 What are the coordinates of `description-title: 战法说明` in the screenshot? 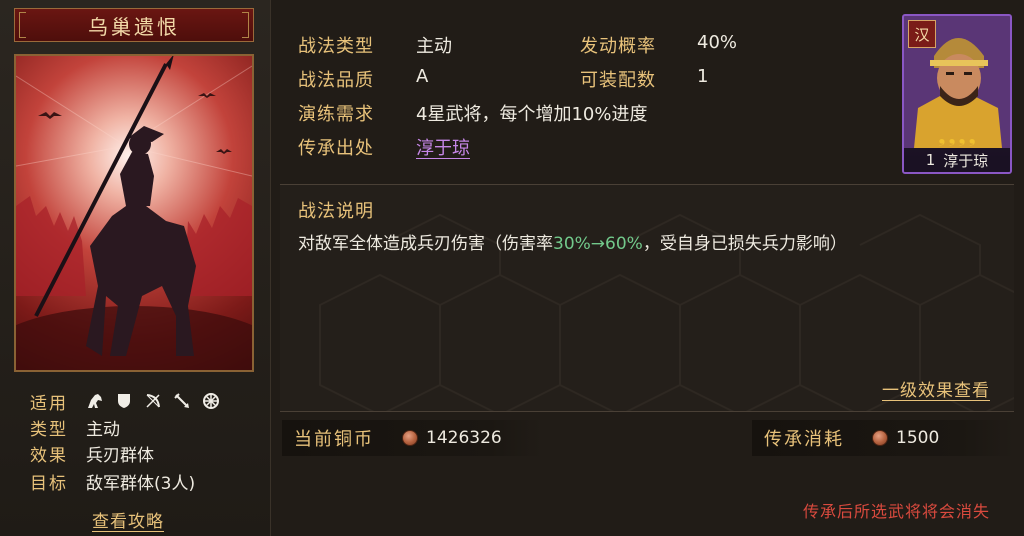 It's located at (336, 211).